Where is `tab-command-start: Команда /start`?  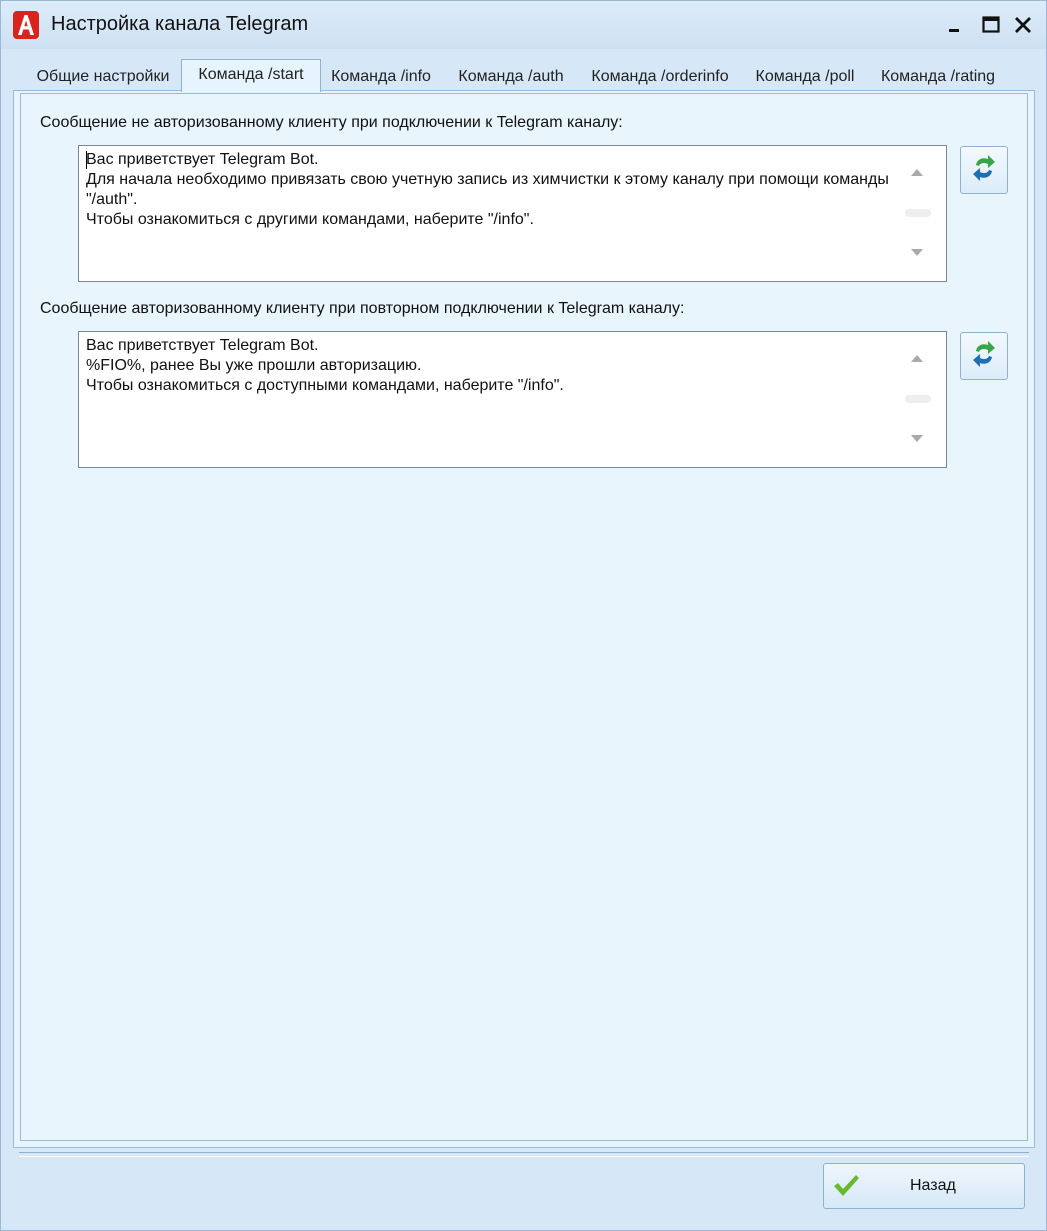
tab-command-start: Команда /start is located at coordinates (251, 75).